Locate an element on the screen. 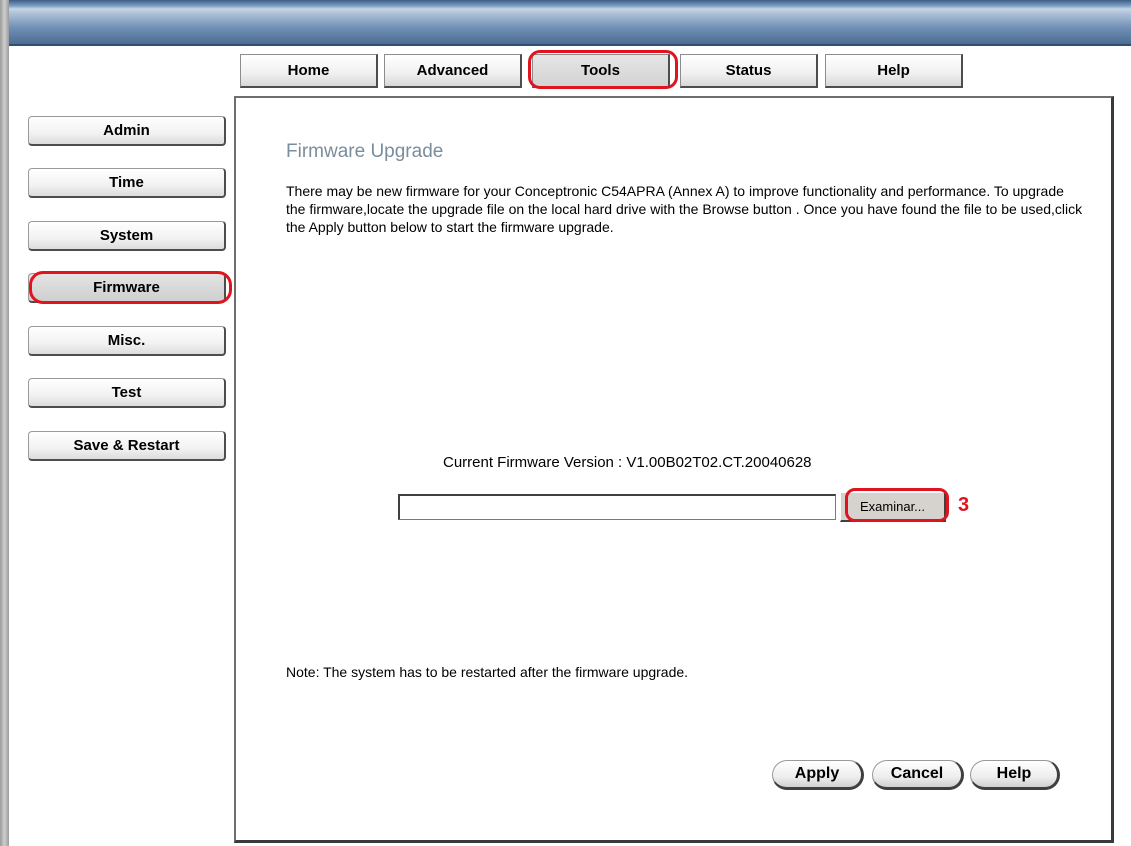  tab-home: Home is located at coordinates (309, 71).